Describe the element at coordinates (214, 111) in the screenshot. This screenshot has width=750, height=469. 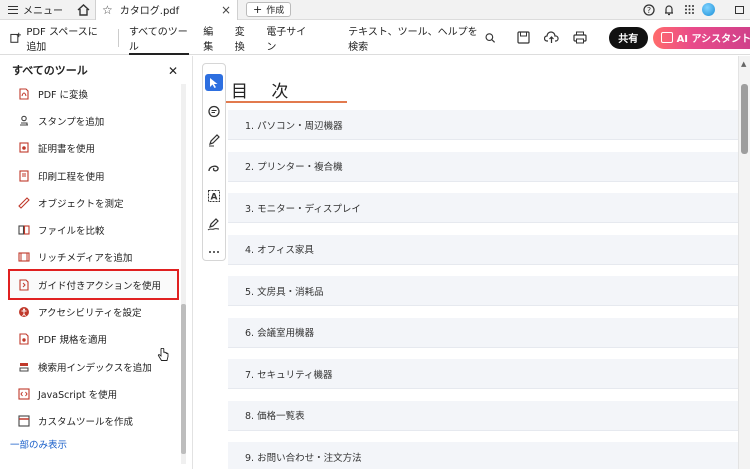
I see `comment-tool-icon` at that location.